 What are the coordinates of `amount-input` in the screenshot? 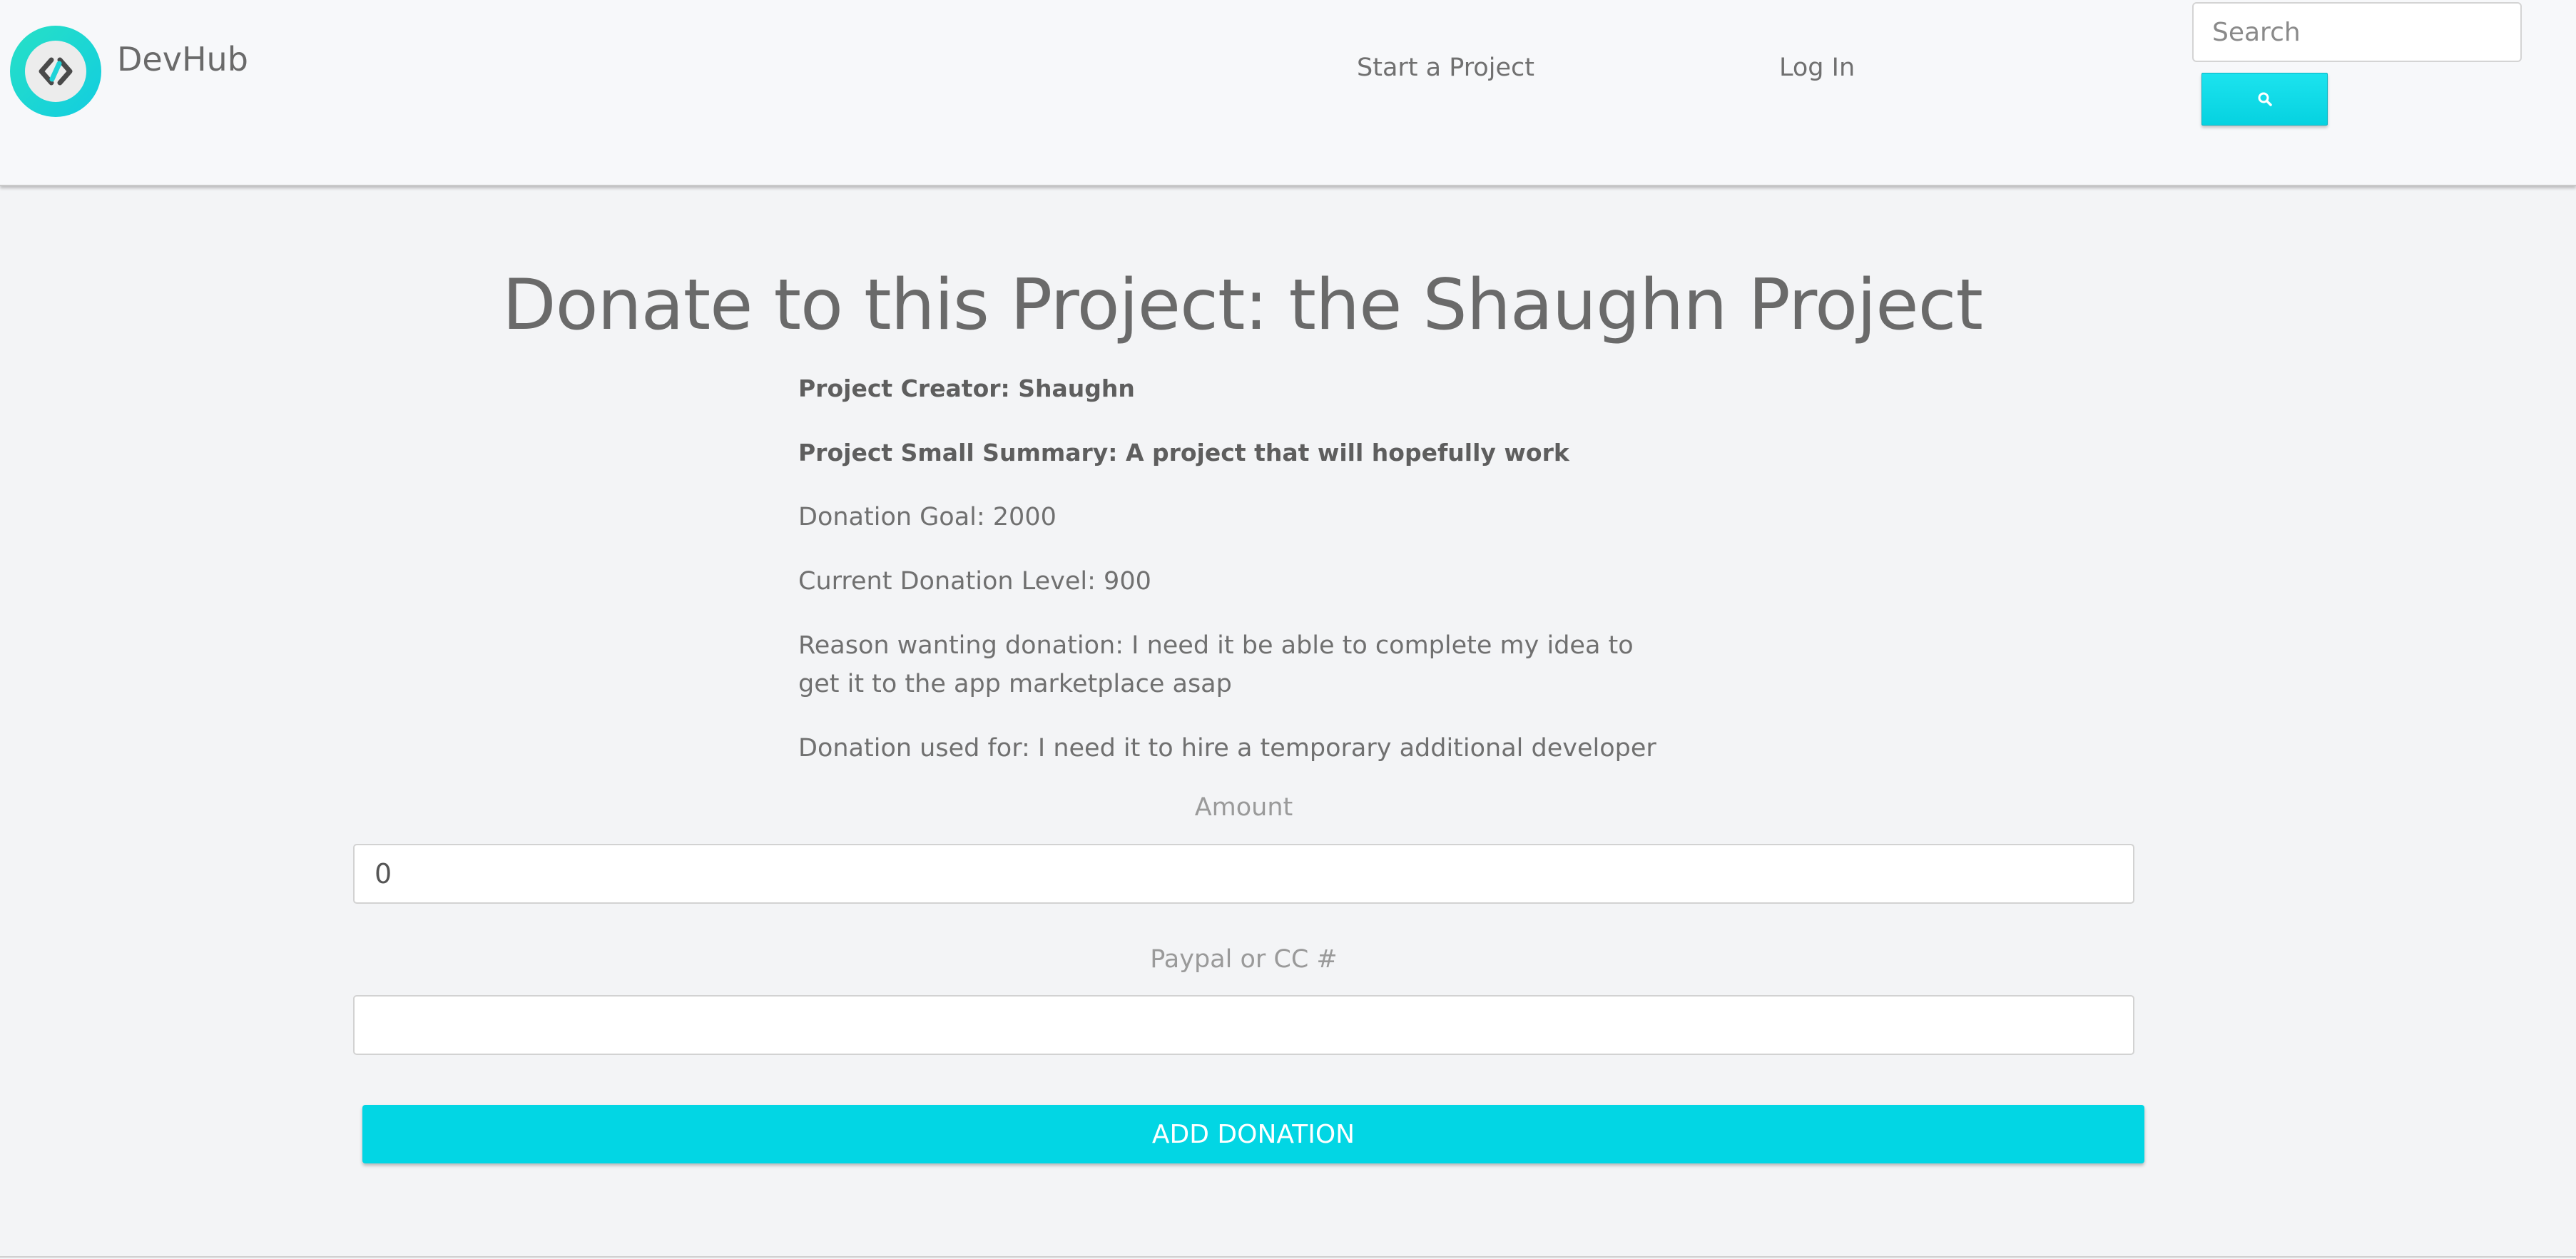 It's located at (1243, 874).